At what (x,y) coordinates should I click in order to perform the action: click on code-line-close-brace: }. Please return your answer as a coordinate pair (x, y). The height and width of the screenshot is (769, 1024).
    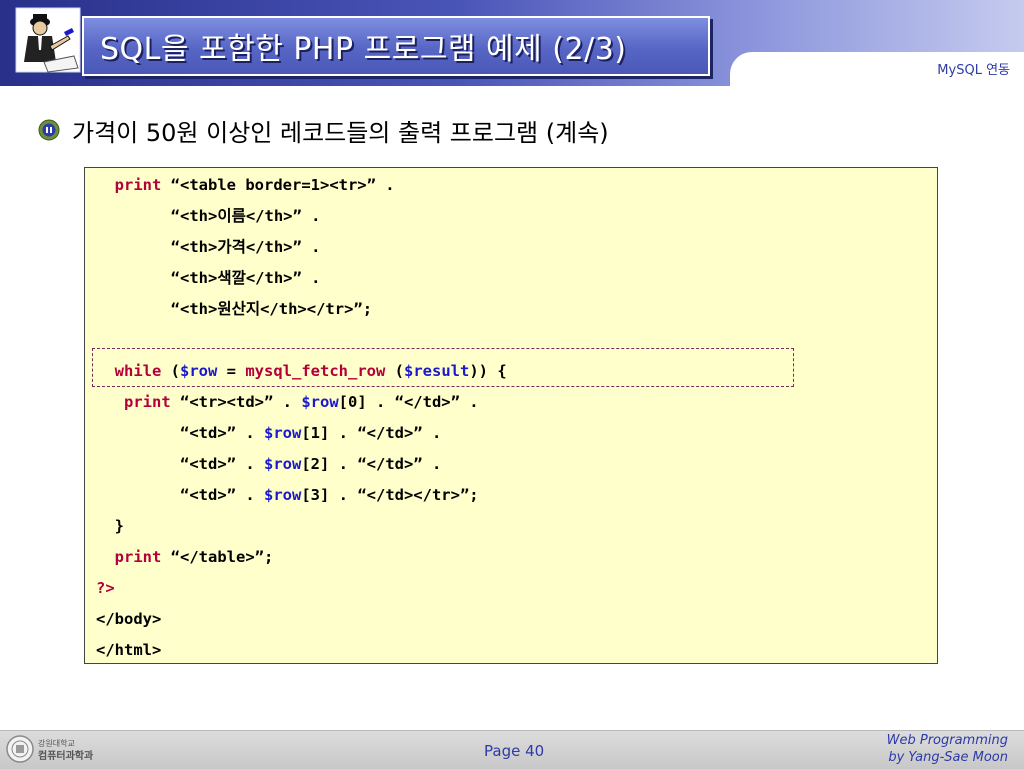
    Looking at the image, I should click on (110, 526).